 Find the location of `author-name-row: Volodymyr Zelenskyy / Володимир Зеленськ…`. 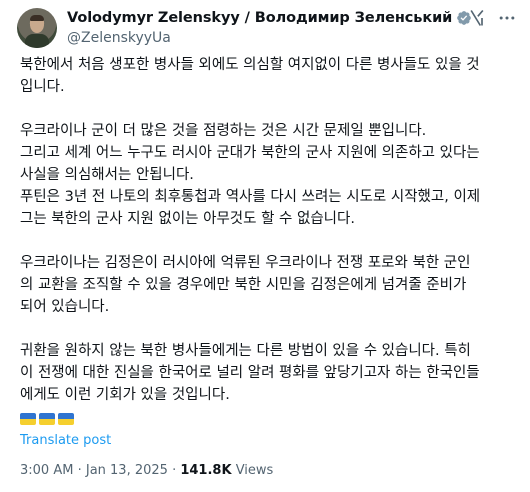

author-name-row: Volodymyr Zelenskyy / Володимир Зеленськ… is located at coordinates (269, 18).